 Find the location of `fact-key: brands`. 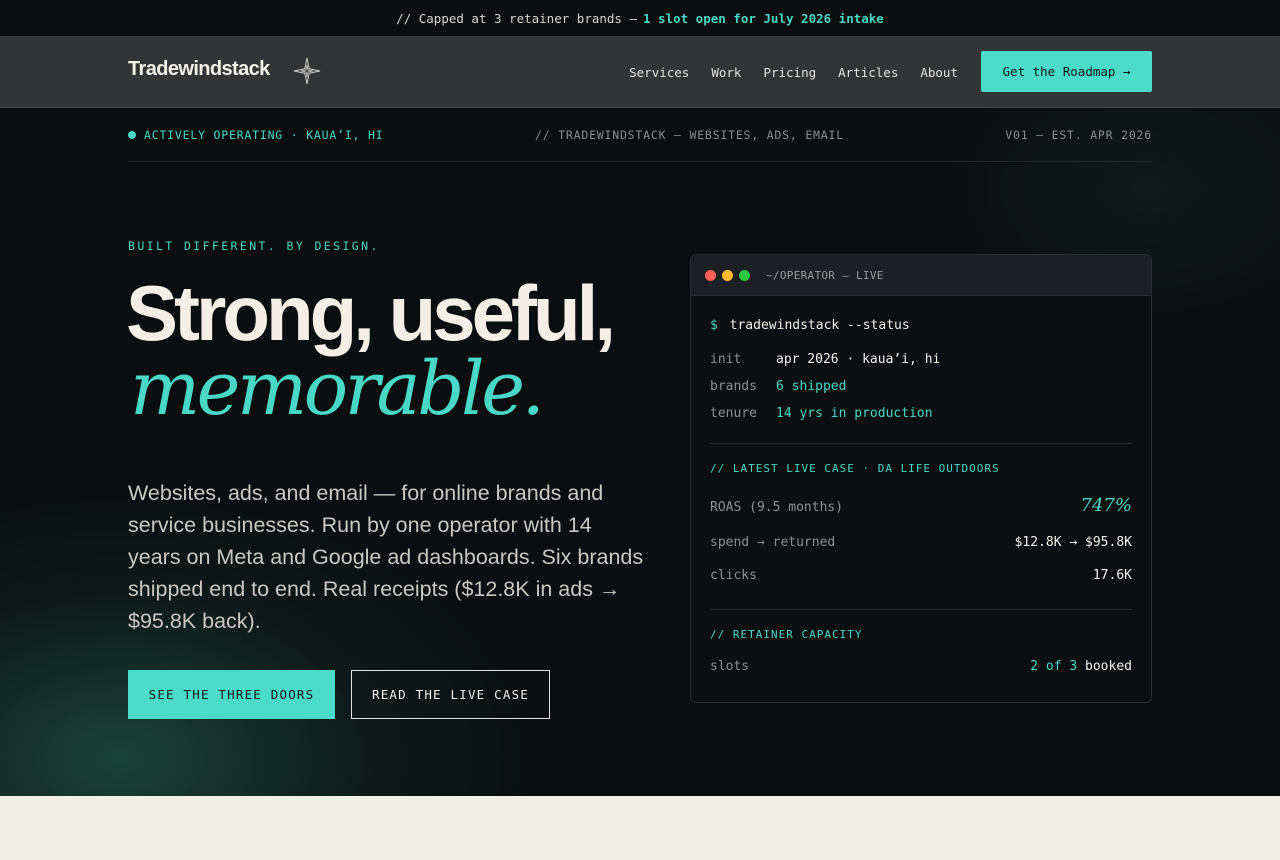

fact-key: brands is located at coordinates (733, 386).